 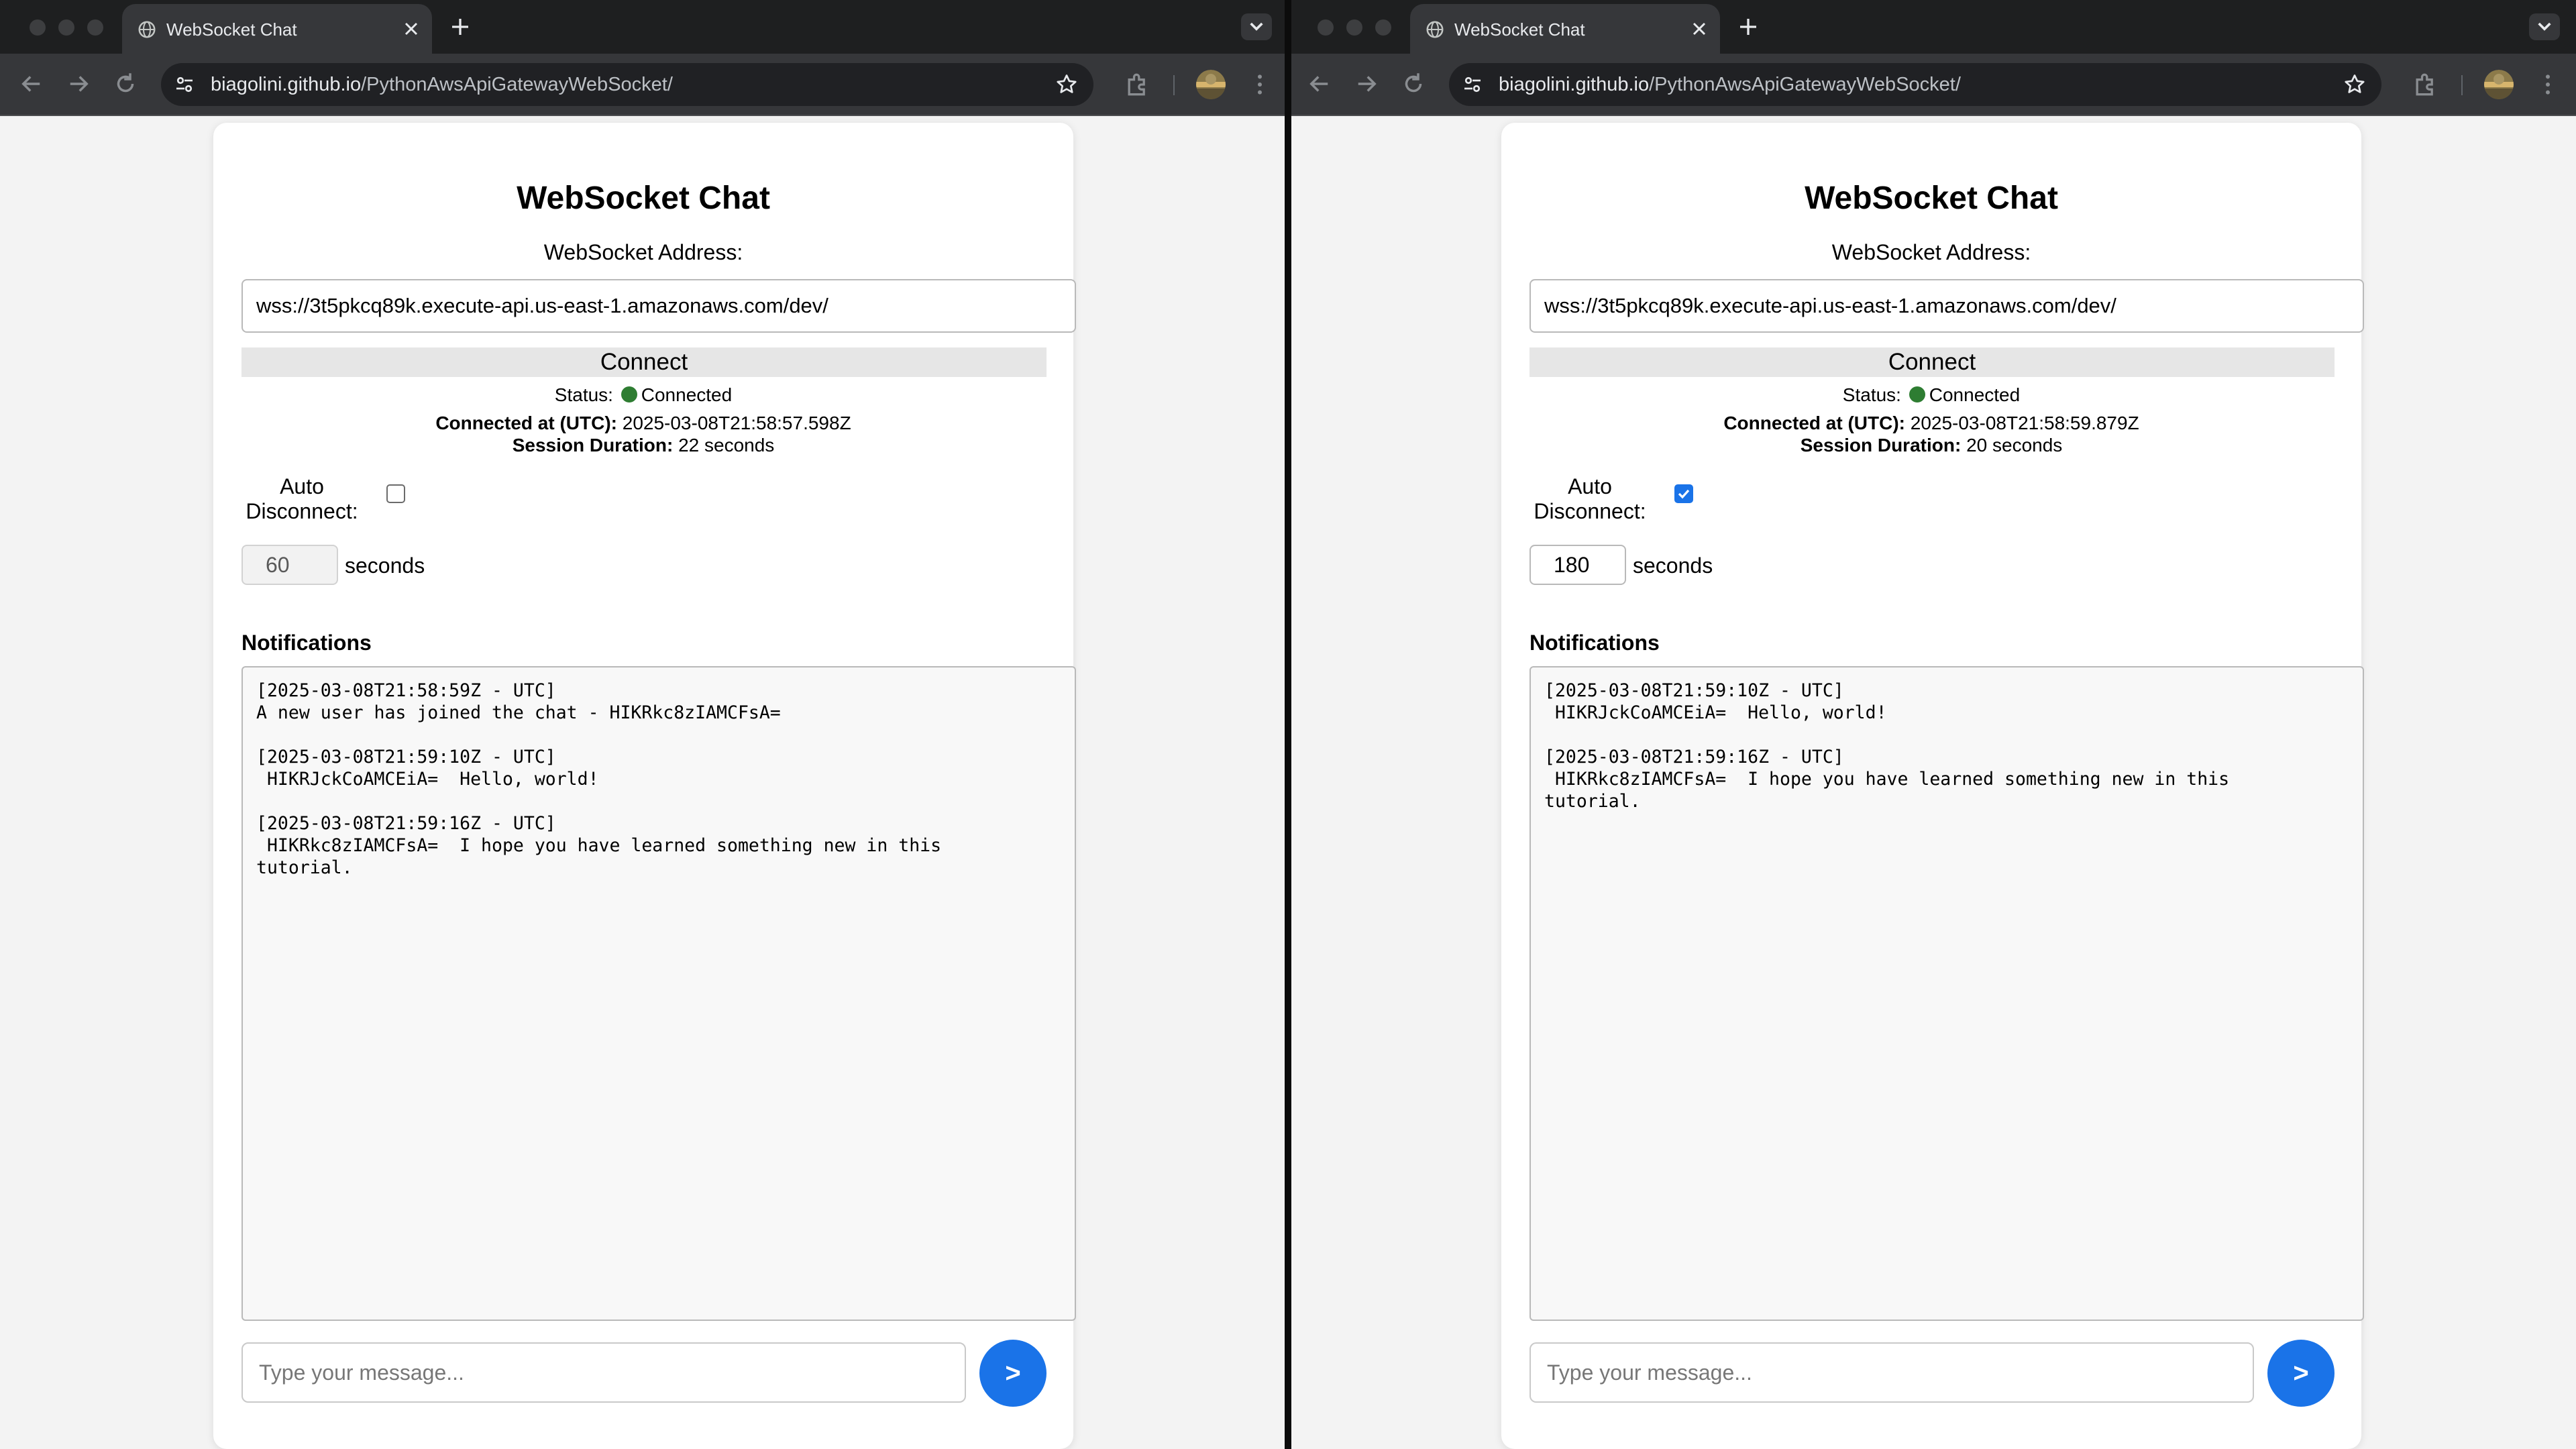 I want to click on session-duration-line: Session Duration: 22 seconds, so click(x=643, y=445).